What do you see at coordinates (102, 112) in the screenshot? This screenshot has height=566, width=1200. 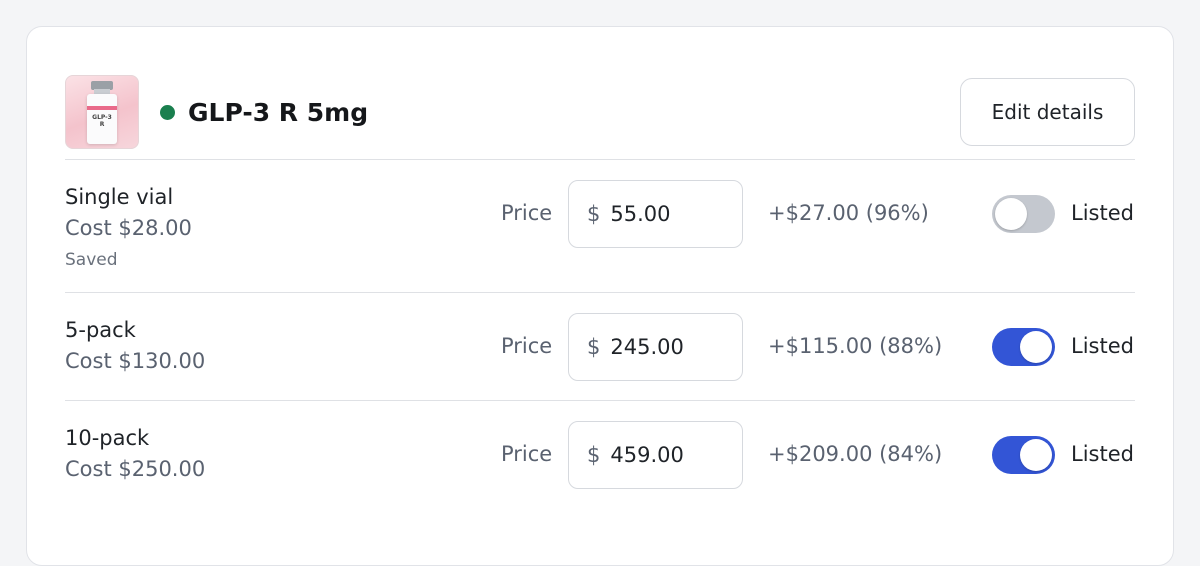 I see `product-thumbnail: GLP-3 R` at bounding box center [102, 112].